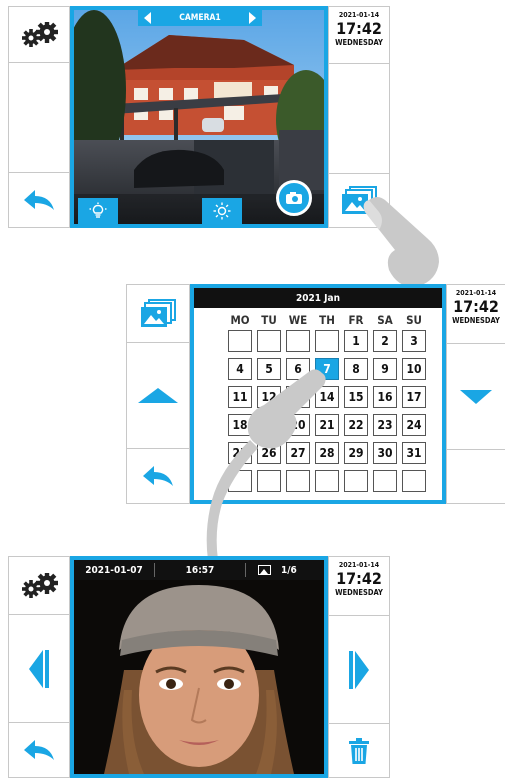 The height and width of the screenshot is (780, 505). Describe the element at coordinates (385, 453) in the screenshot. I see `calendar-day: 30` at that location.